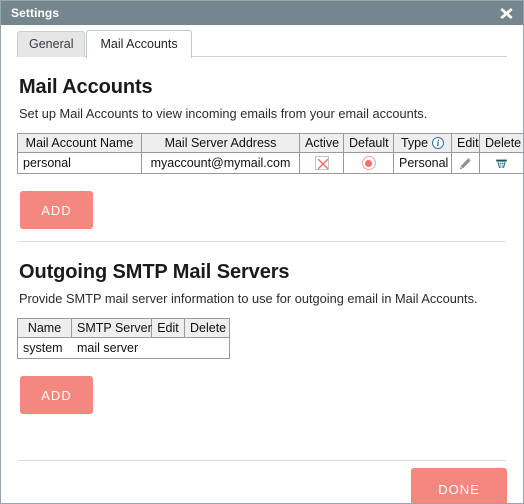 The height and width of the screenshot is (504, 524). What do you see at coordinates (220, 163) in the screenshot?
I see `cell-server-address: myaccount@mymail.com` at bounding box center [220, 163].